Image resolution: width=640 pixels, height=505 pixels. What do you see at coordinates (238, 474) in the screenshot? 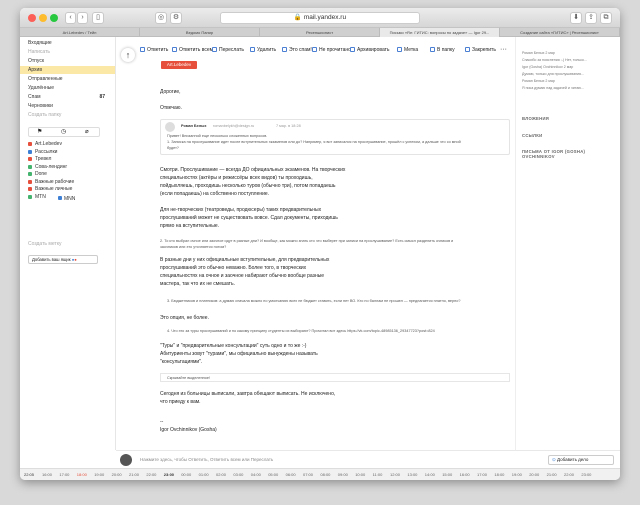
I see `timeline-hour: 03:00` at bounding box center [238, 474].